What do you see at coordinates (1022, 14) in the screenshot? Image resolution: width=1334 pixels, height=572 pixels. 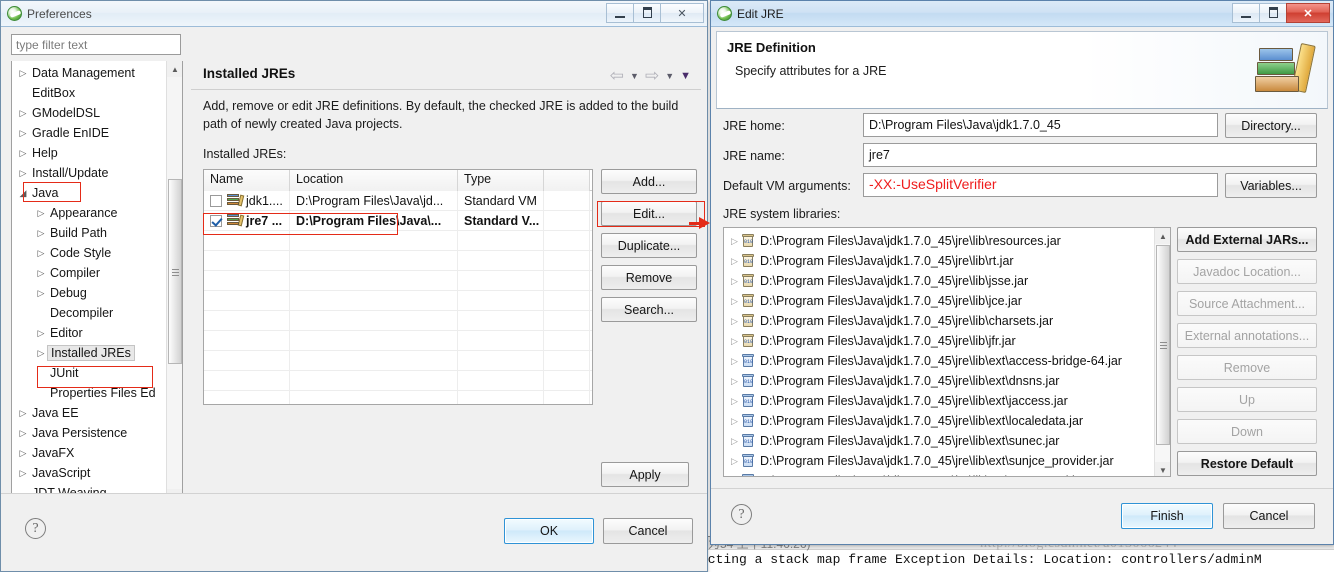 I see `edit-jre-titlebar: Edit JRE ✕` at bounding box center [1022, 14].